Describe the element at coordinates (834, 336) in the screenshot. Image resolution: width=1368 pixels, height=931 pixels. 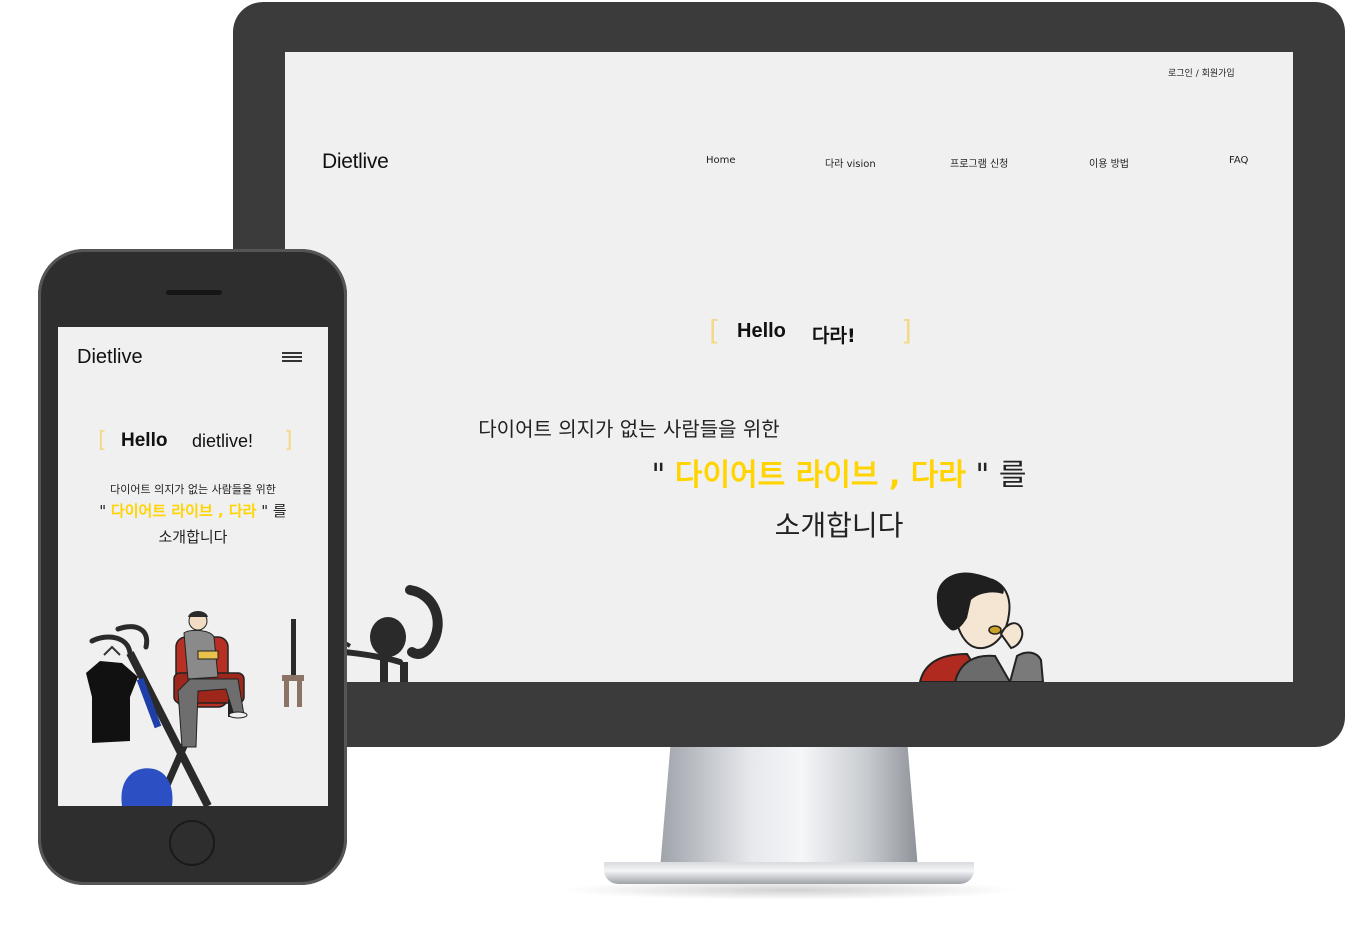
I see `hello-name-text: 다라!` at that location.